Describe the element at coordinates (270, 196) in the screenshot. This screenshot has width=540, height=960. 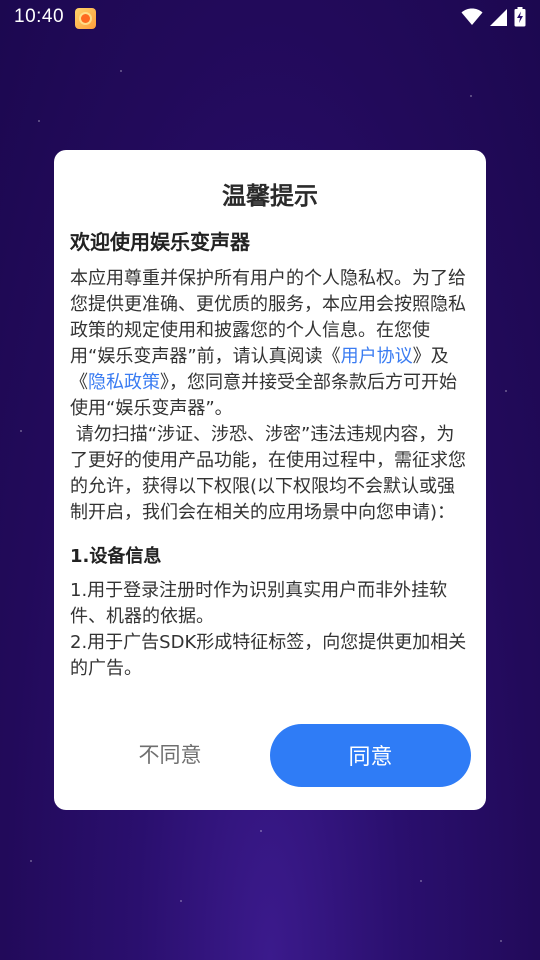
I see `dialog-title: 温馨提示` at that location.